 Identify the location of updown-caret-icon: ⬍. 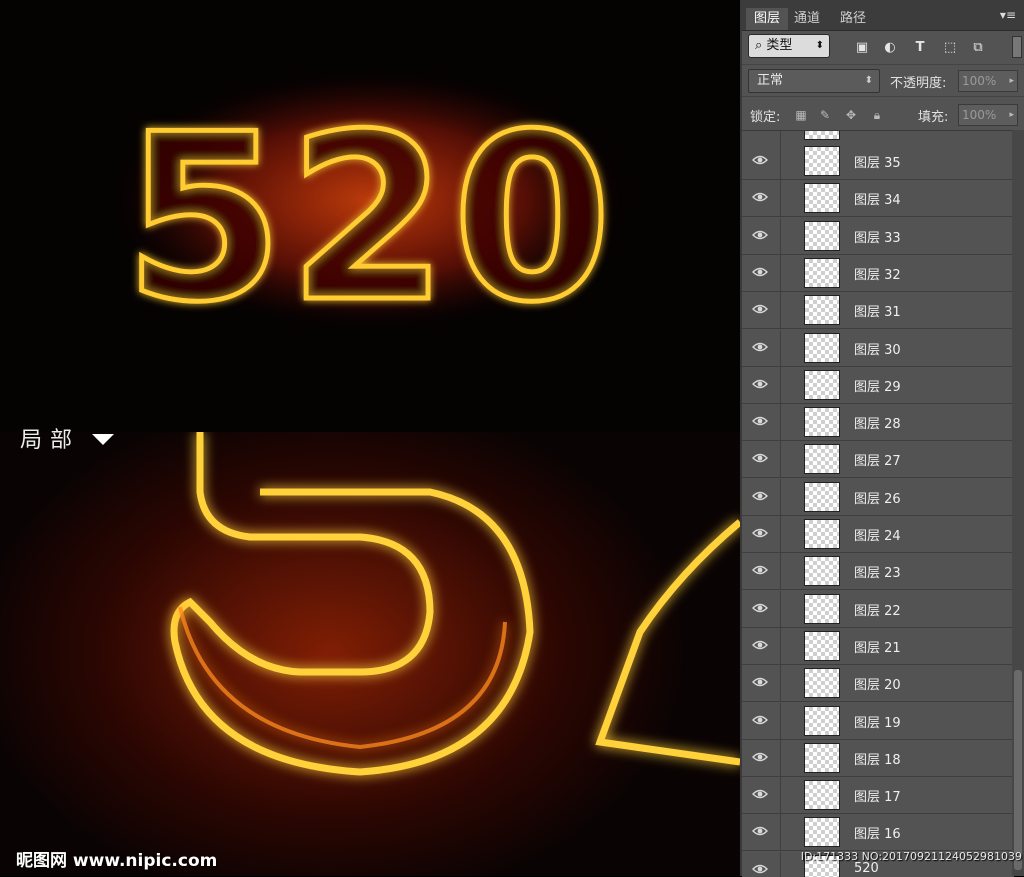
(819, 45).